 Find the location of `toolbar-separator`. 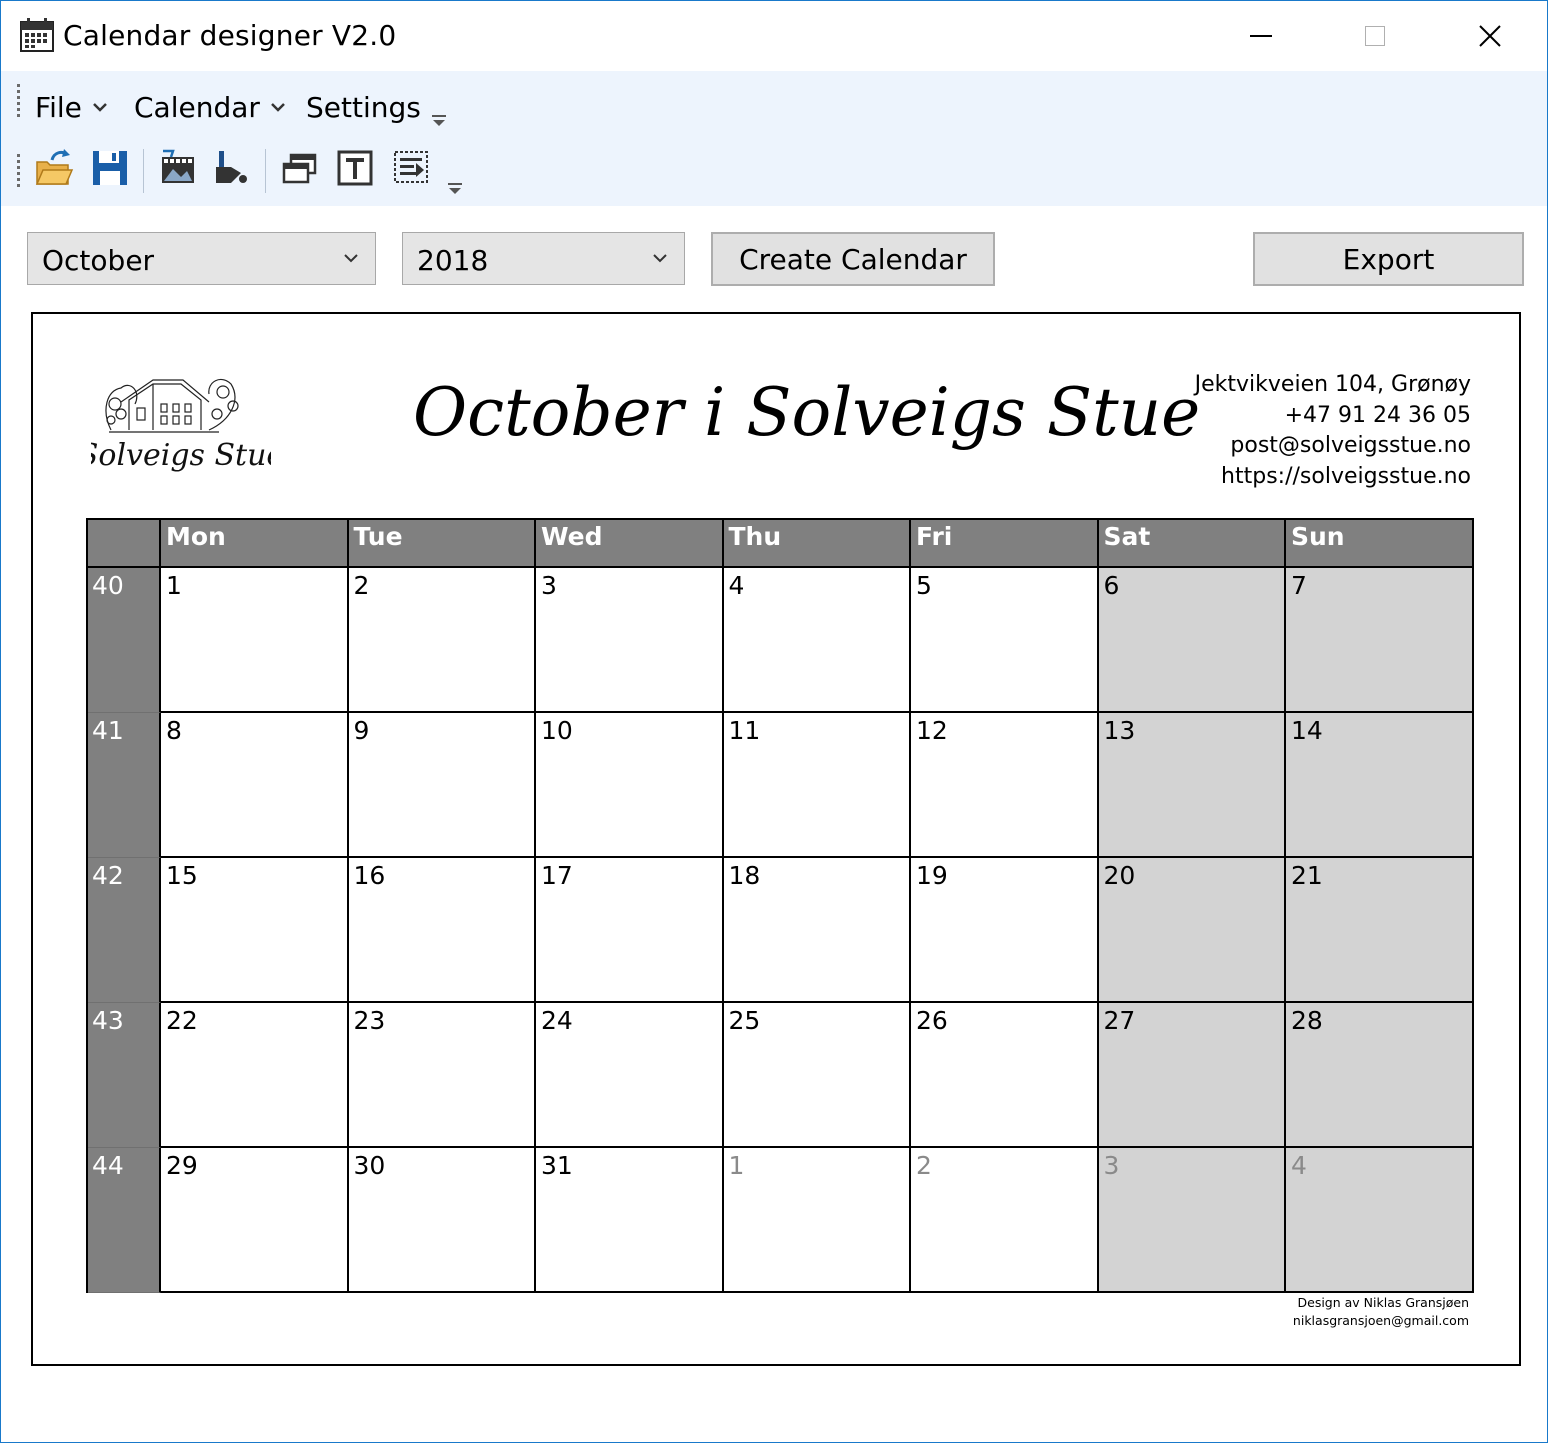

toolbar-separator is located at coordinates (265, 171).